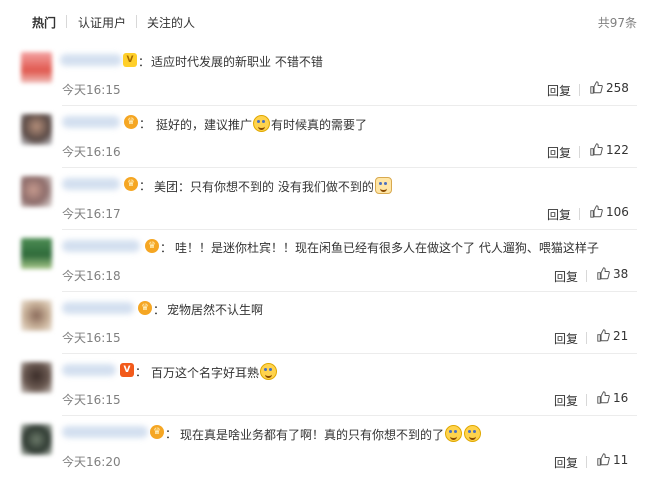  Describe the element at coordinates (617, 23) in the screenshot. I see `comment-count: 共97条` at that location.